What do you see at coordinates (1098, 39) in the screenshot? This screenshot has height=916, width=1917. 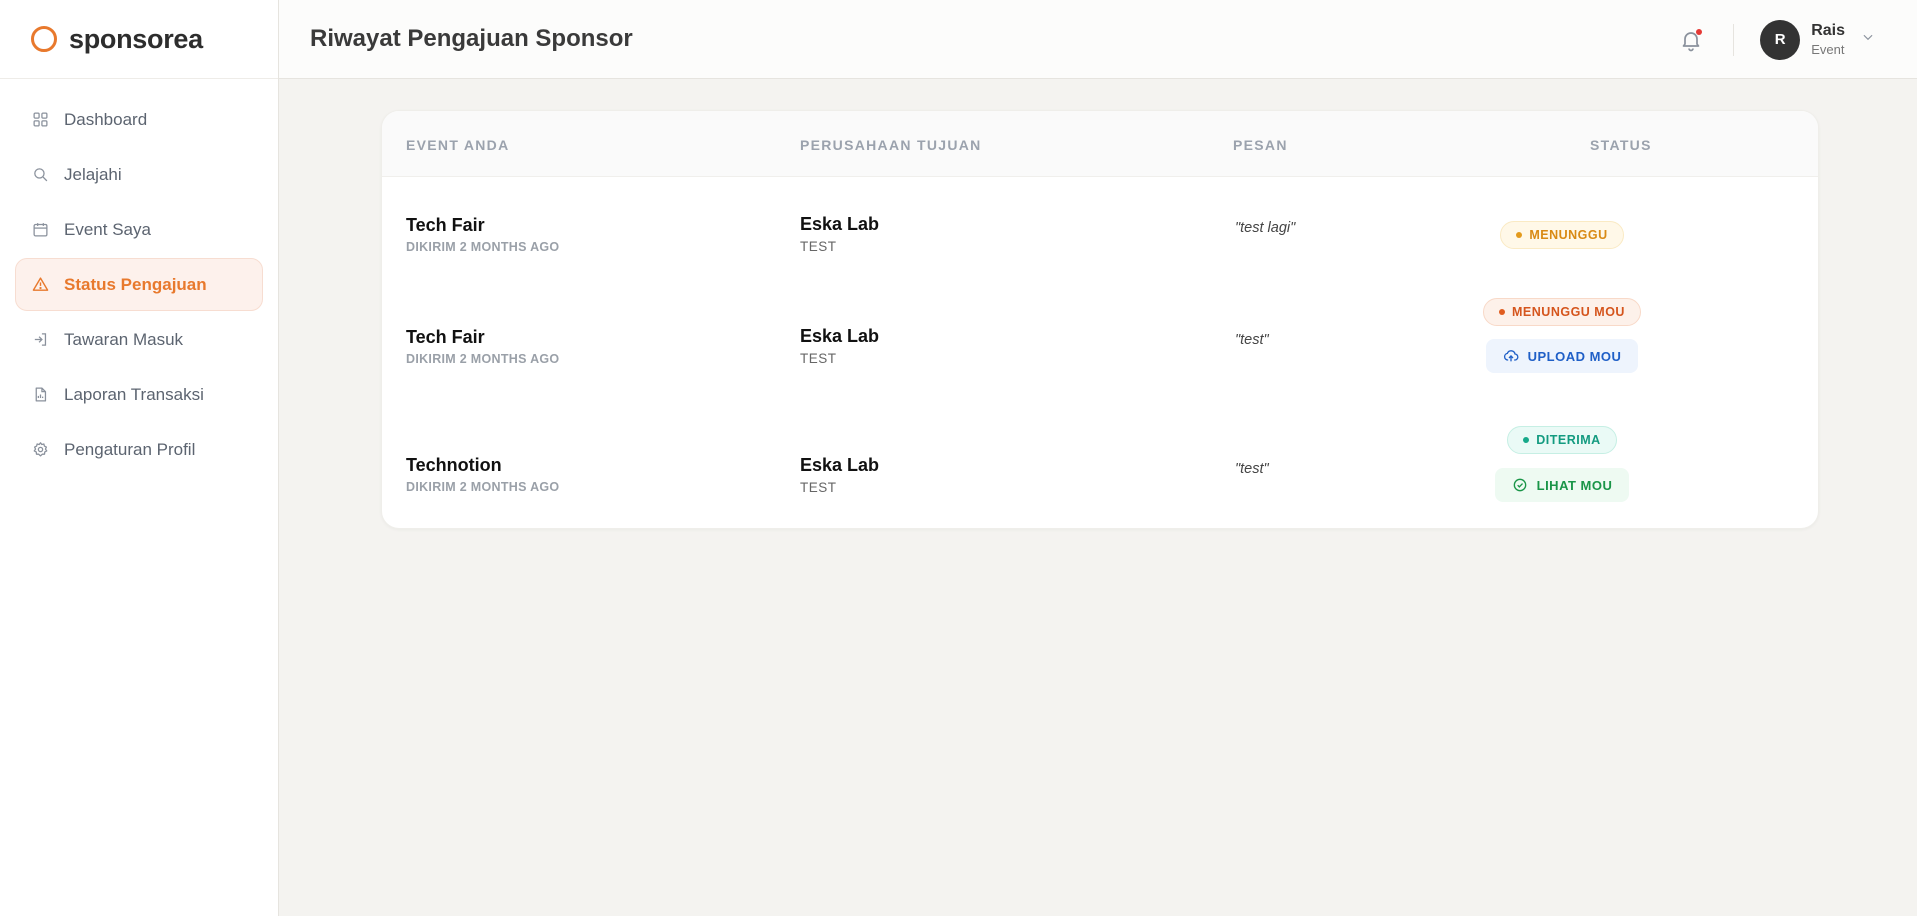 I see `top-header: Riwayat Pengajuan Sponsor R Rais Event` at bounding box center [1098, 39].